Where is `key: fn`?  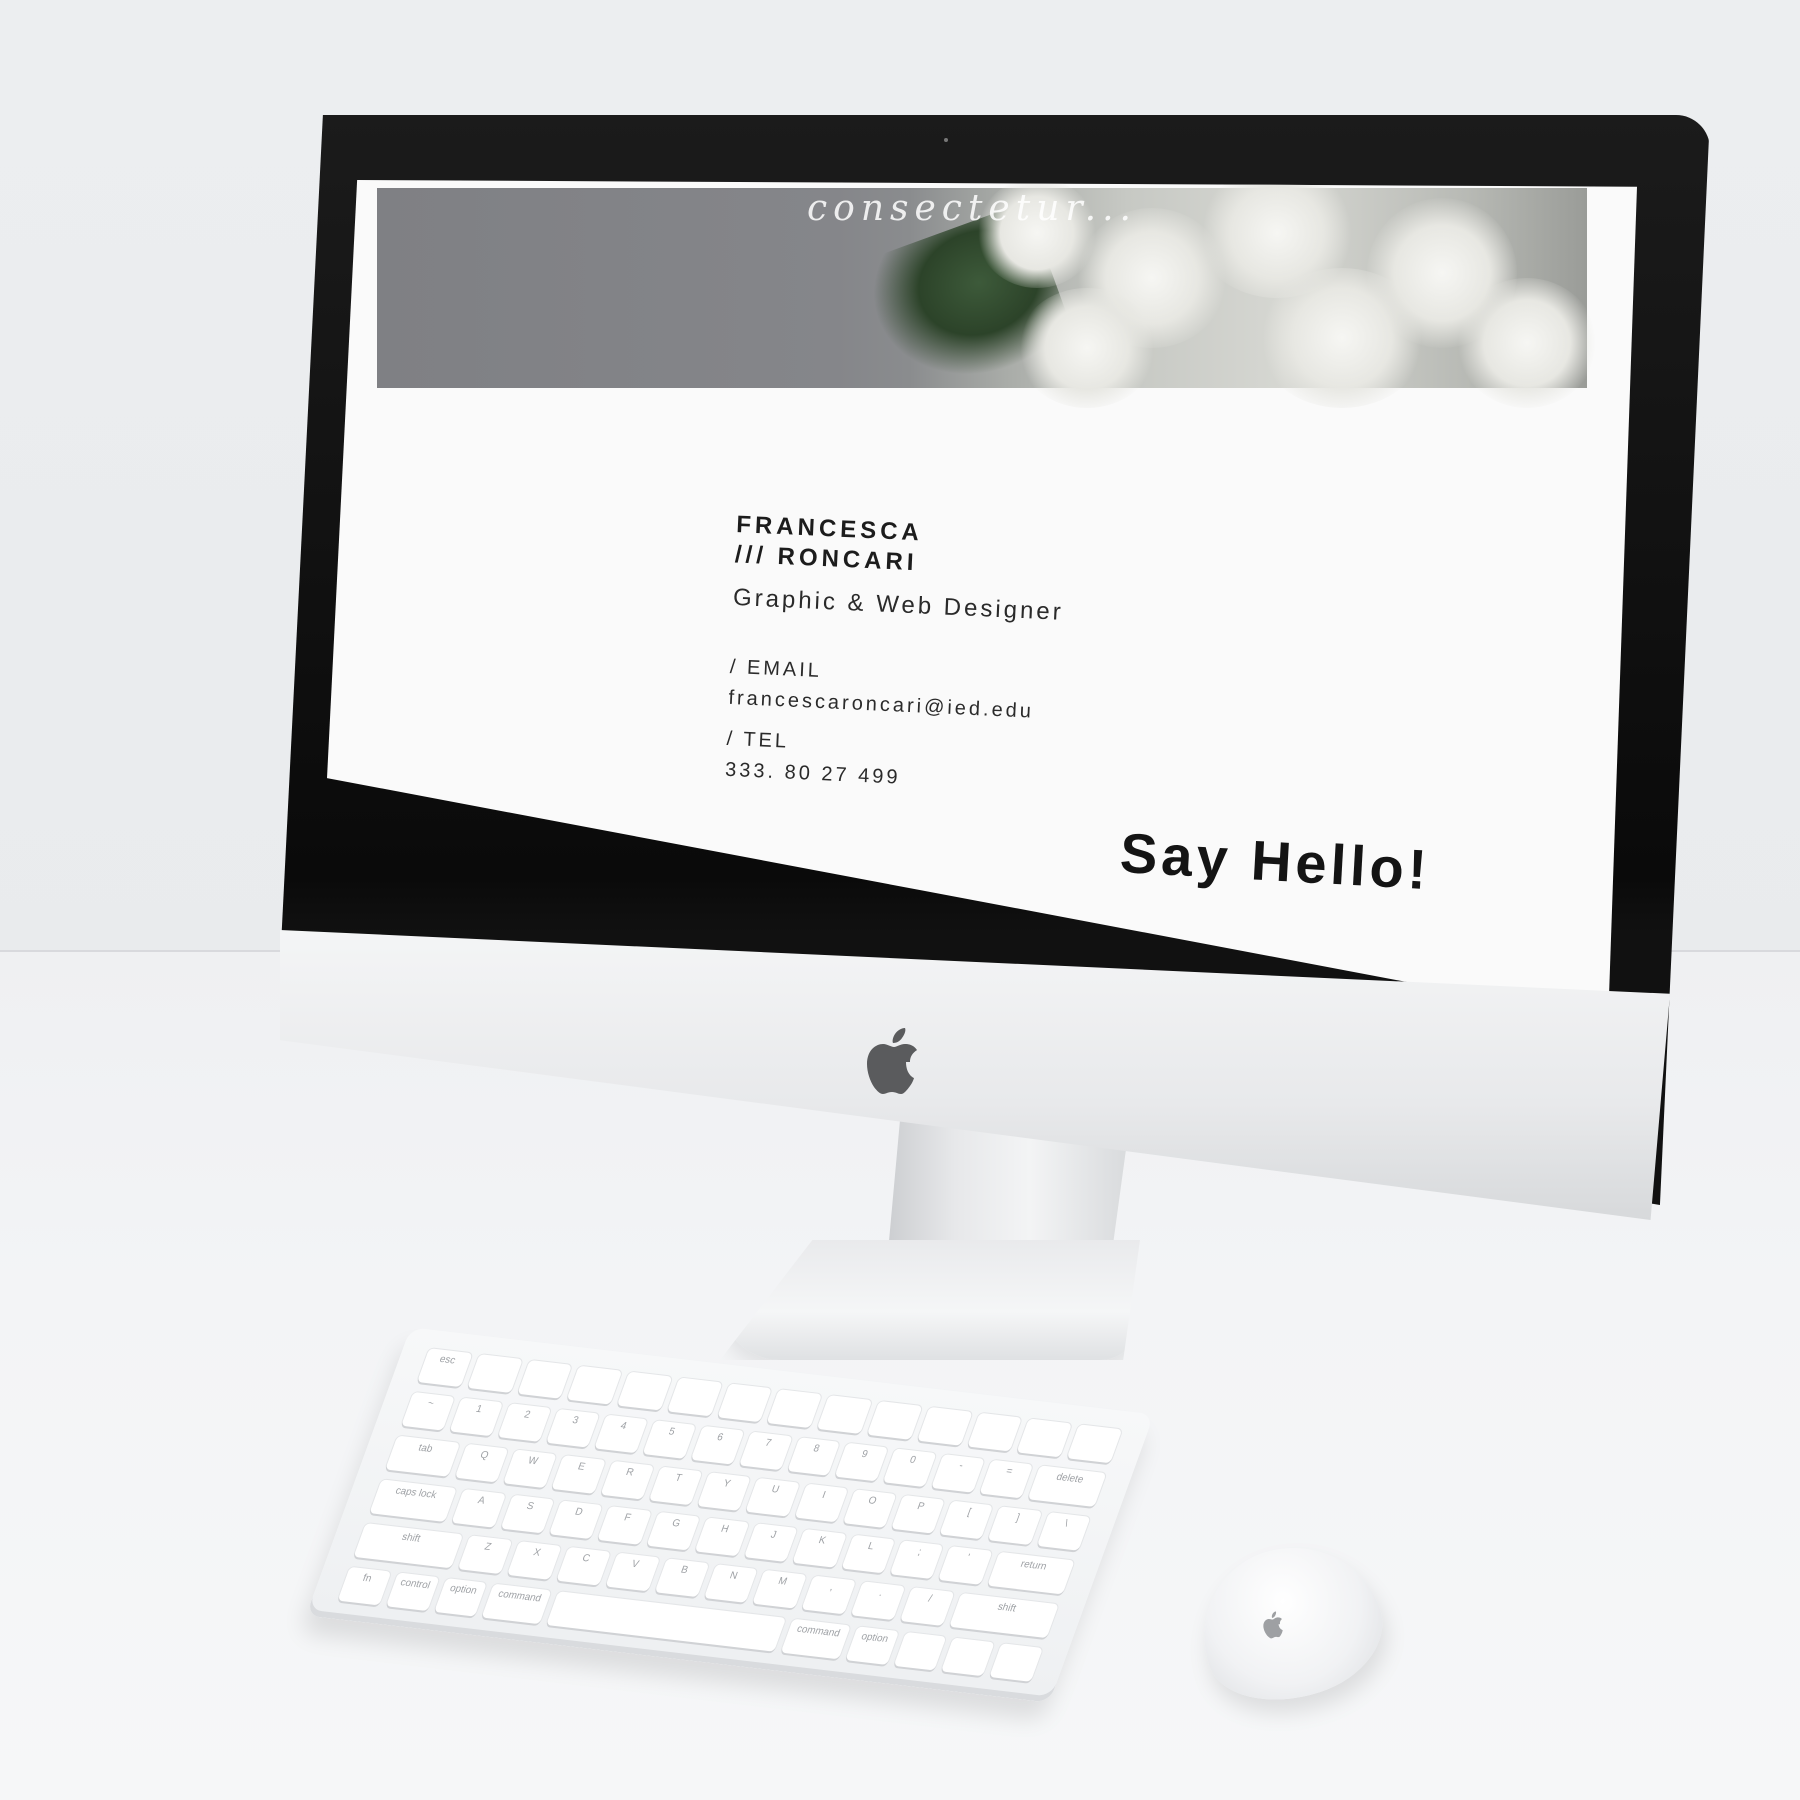
key: fn is located at coordinates (364, 1586).